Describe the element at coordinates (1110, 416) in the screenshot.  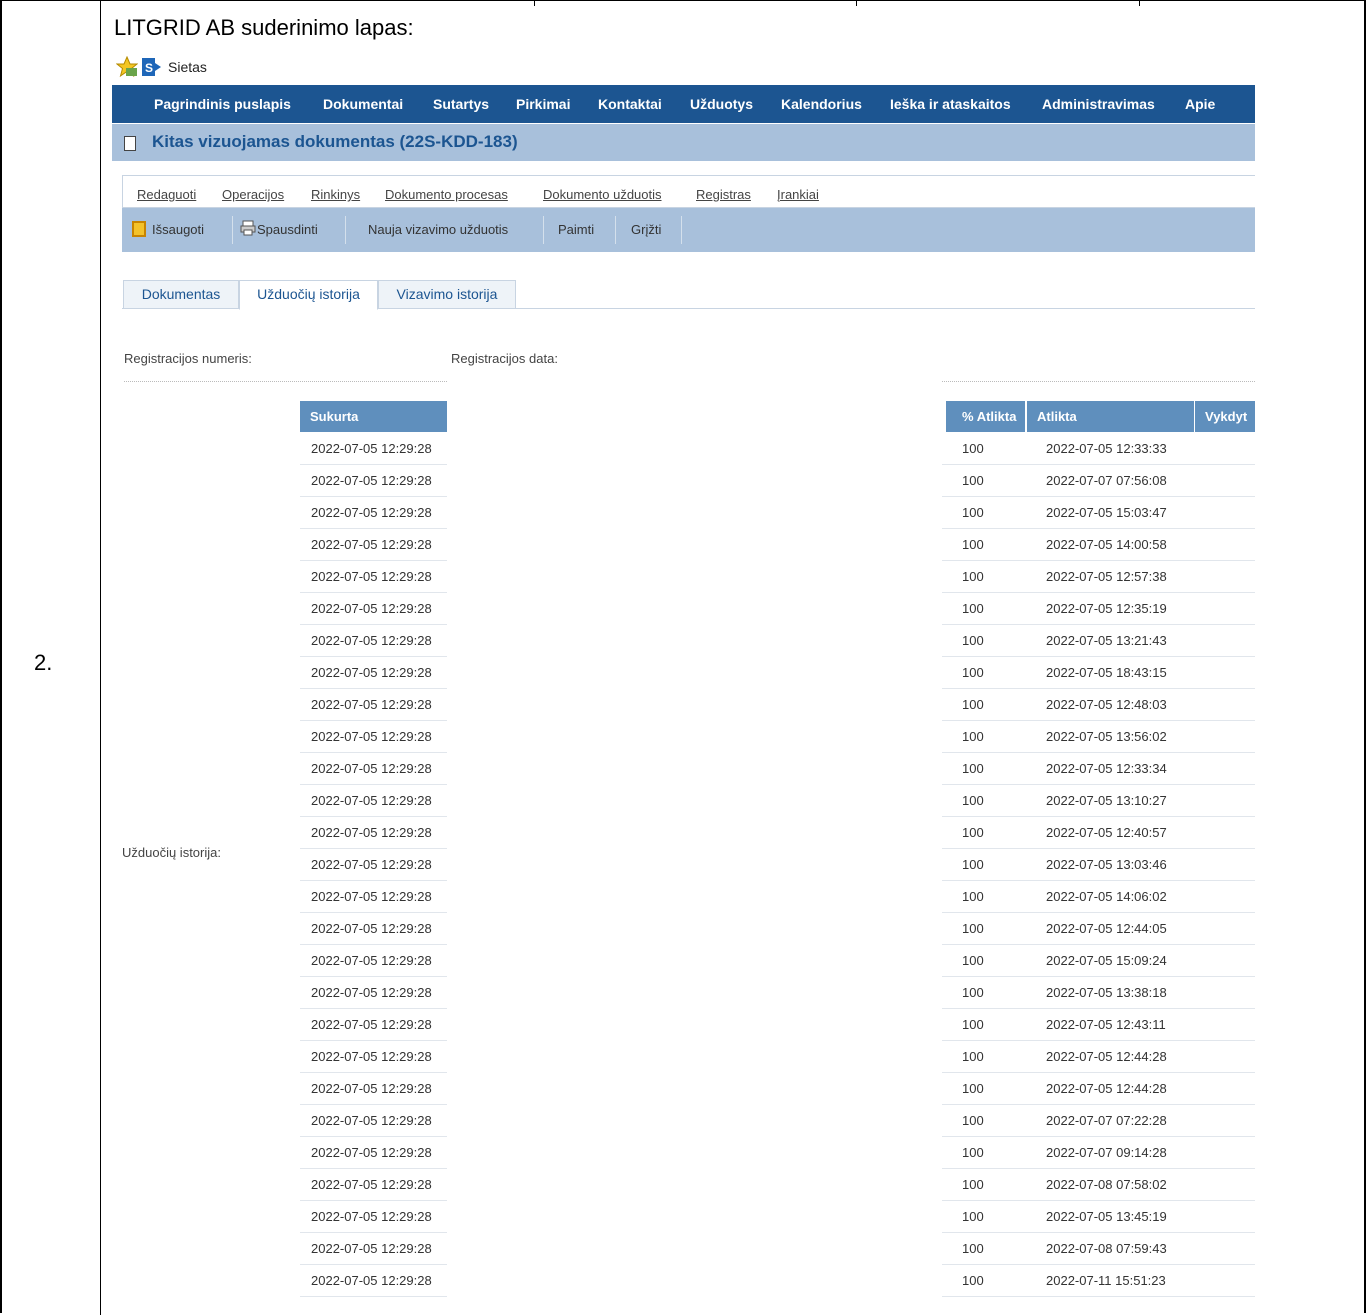
I see `column-header-done: Atlikta` at that location.